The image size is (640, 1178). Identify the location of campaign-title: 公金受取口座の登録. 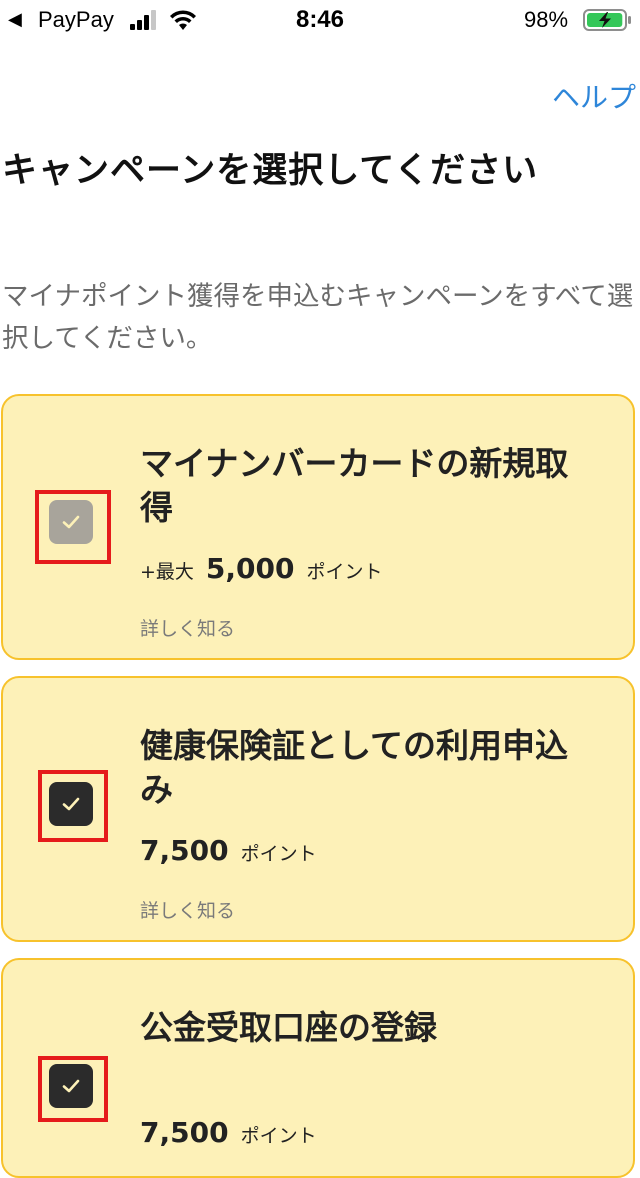
(288, 1027).